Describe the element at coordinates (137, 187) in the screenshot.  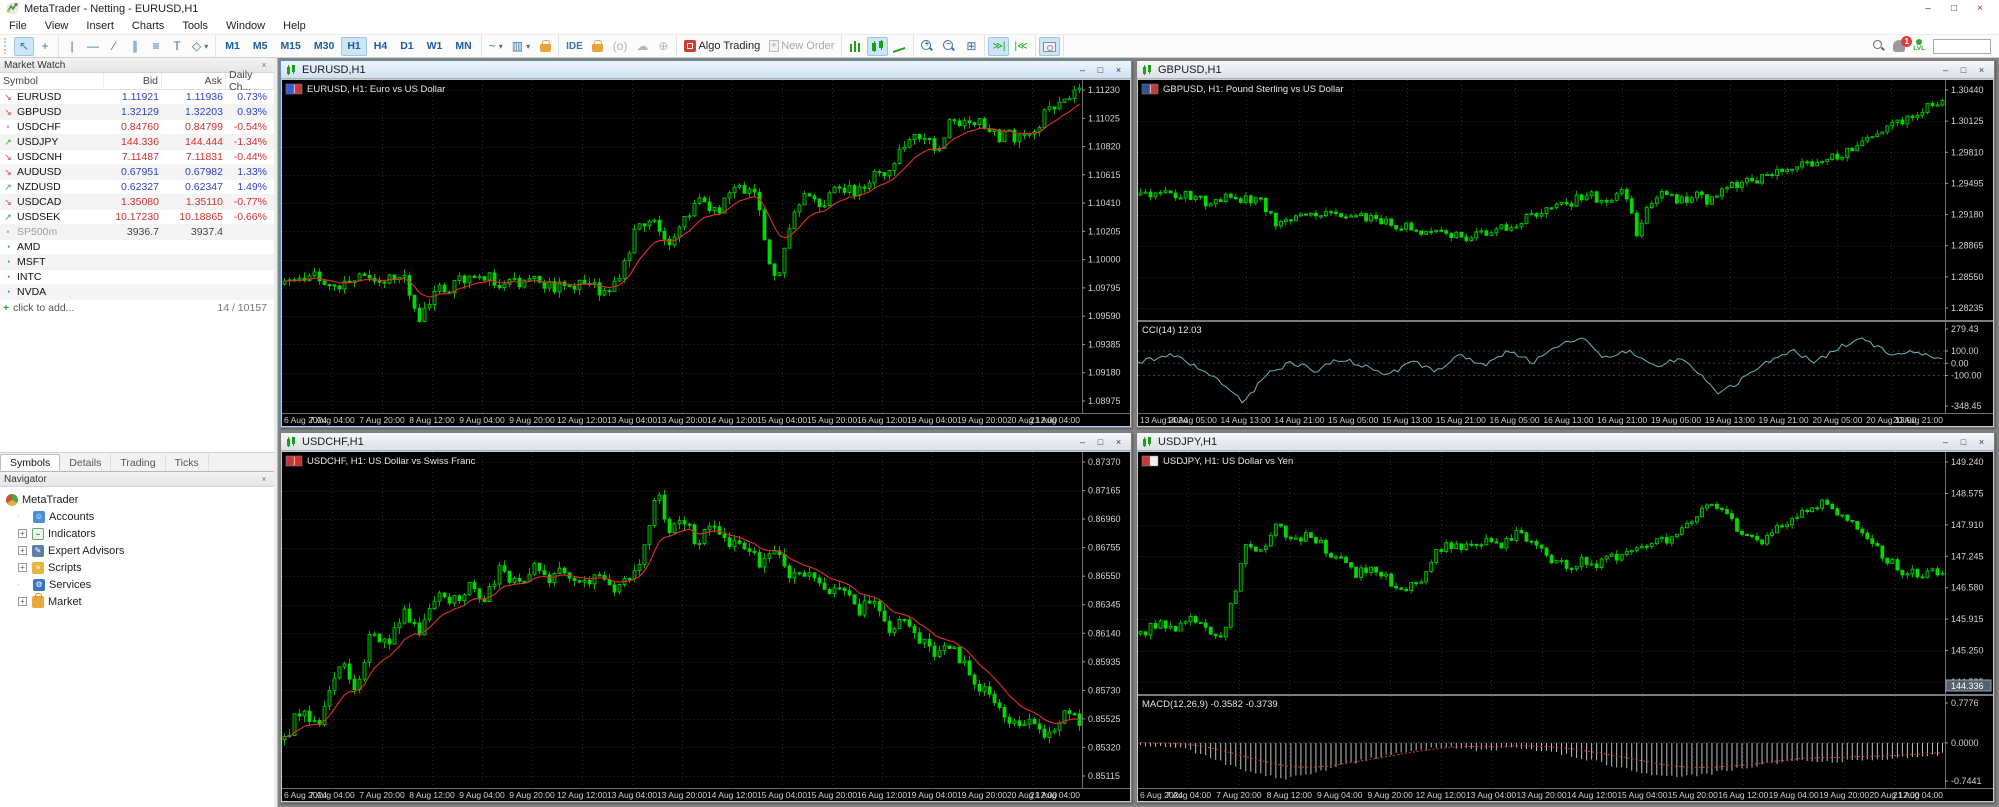
I see `table-row-nzdusd: ↗ NZDUSD 0.62327 0.62347 1.49%` at that location.